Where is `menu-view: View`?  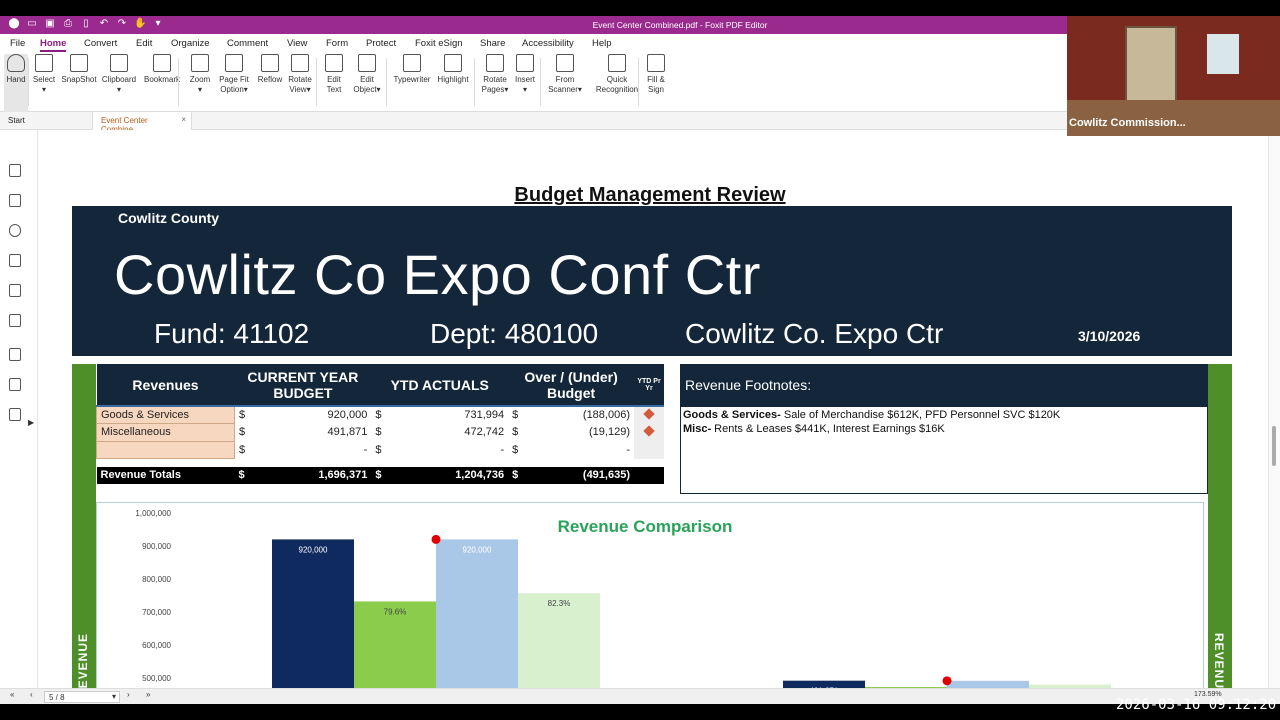
menu-view: View is located at coordinates (297, 43).